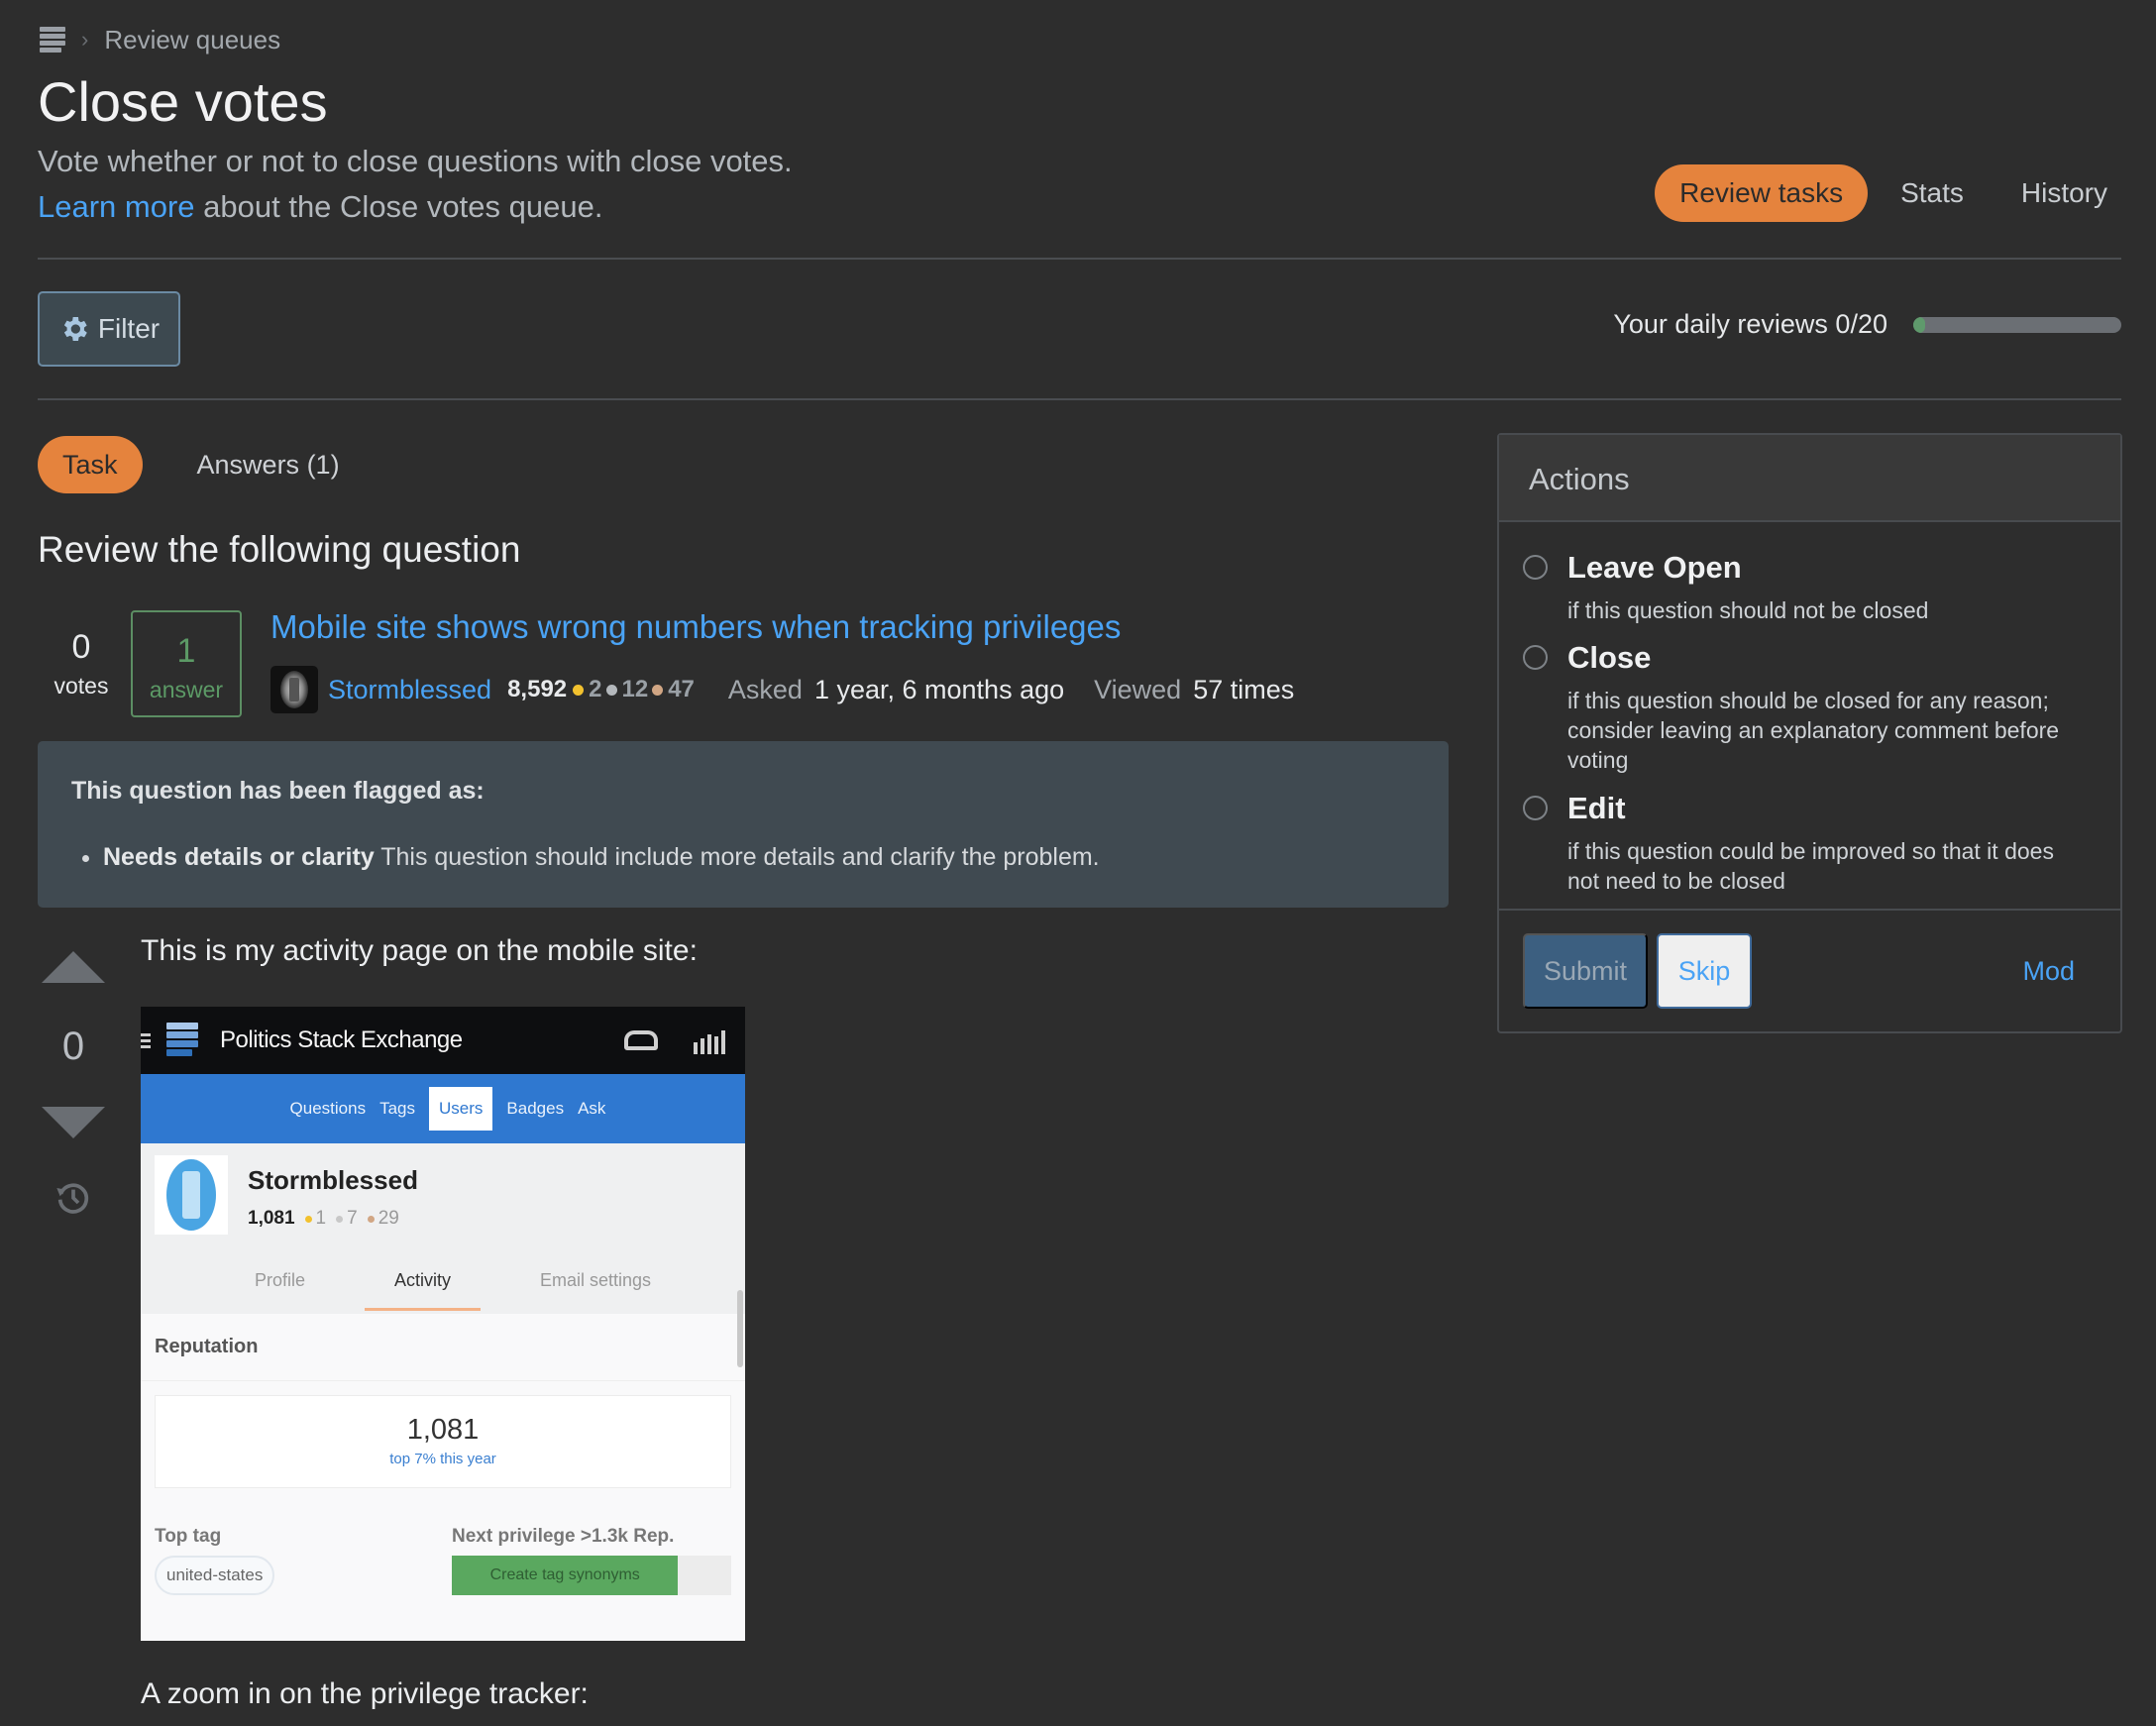 The width and height of the screenshot is (2156, 1726). Describe the element at coordinates (939, 689) in the screenshot. I see `asked-value: 1 year, 6 months ago` at that location.